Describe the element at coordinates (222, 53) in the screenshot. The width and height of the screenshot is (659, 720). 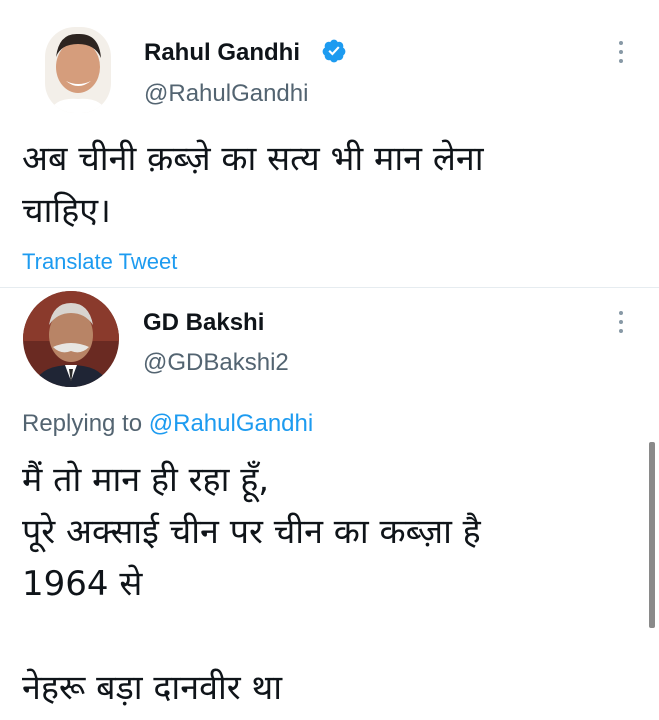
I see `display-name: Rahul Gandhi` at that location.